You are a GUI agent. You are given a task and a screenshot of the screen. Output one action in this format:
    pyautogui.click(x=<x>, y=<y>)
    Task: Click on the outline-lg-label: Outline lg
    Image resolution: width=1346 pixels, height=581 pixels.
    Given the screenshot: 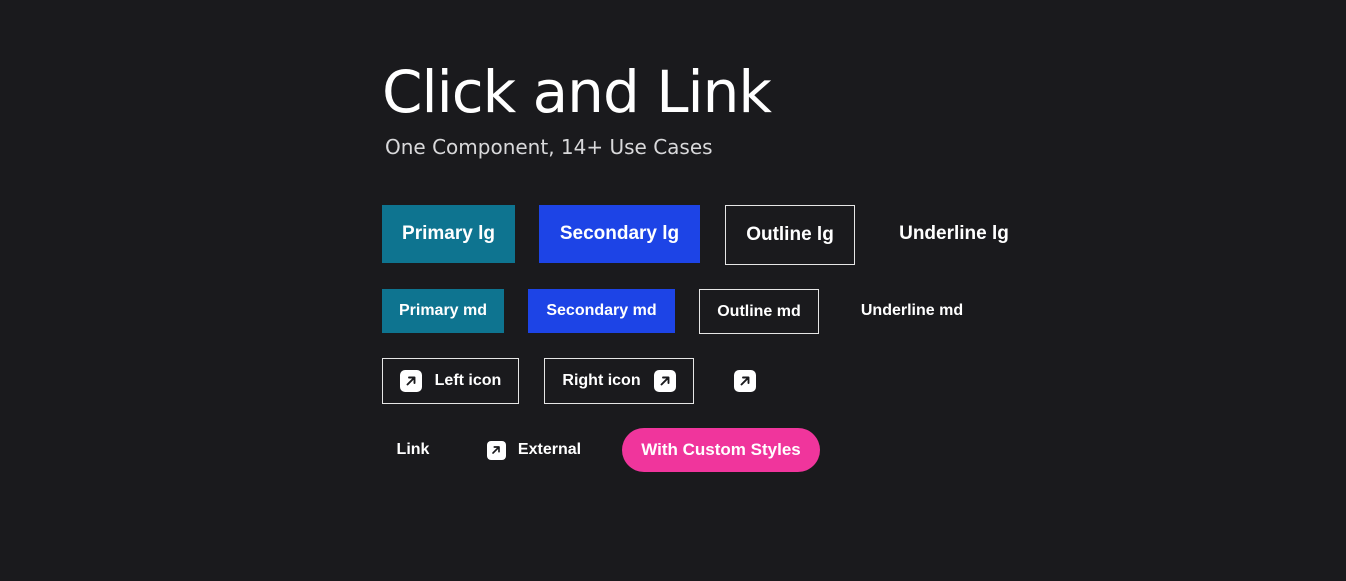 What is the action you would take?
    pyautogui.click(x=790, y=234)
    